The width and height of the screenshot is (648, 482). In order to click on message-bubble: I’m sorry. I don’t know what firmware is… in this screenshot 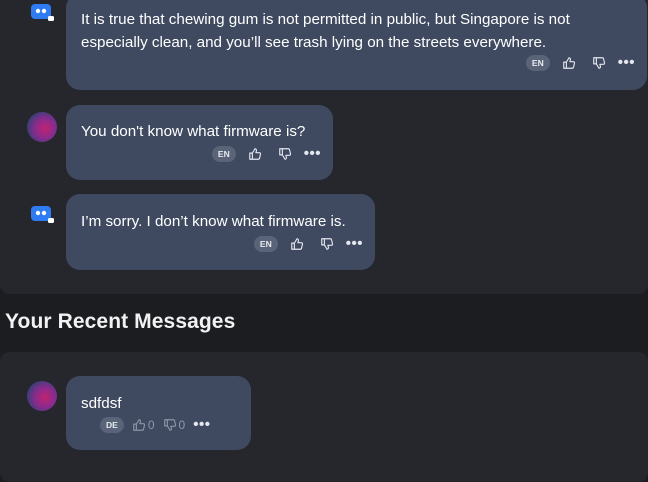, I will do `click(220, 232)`.